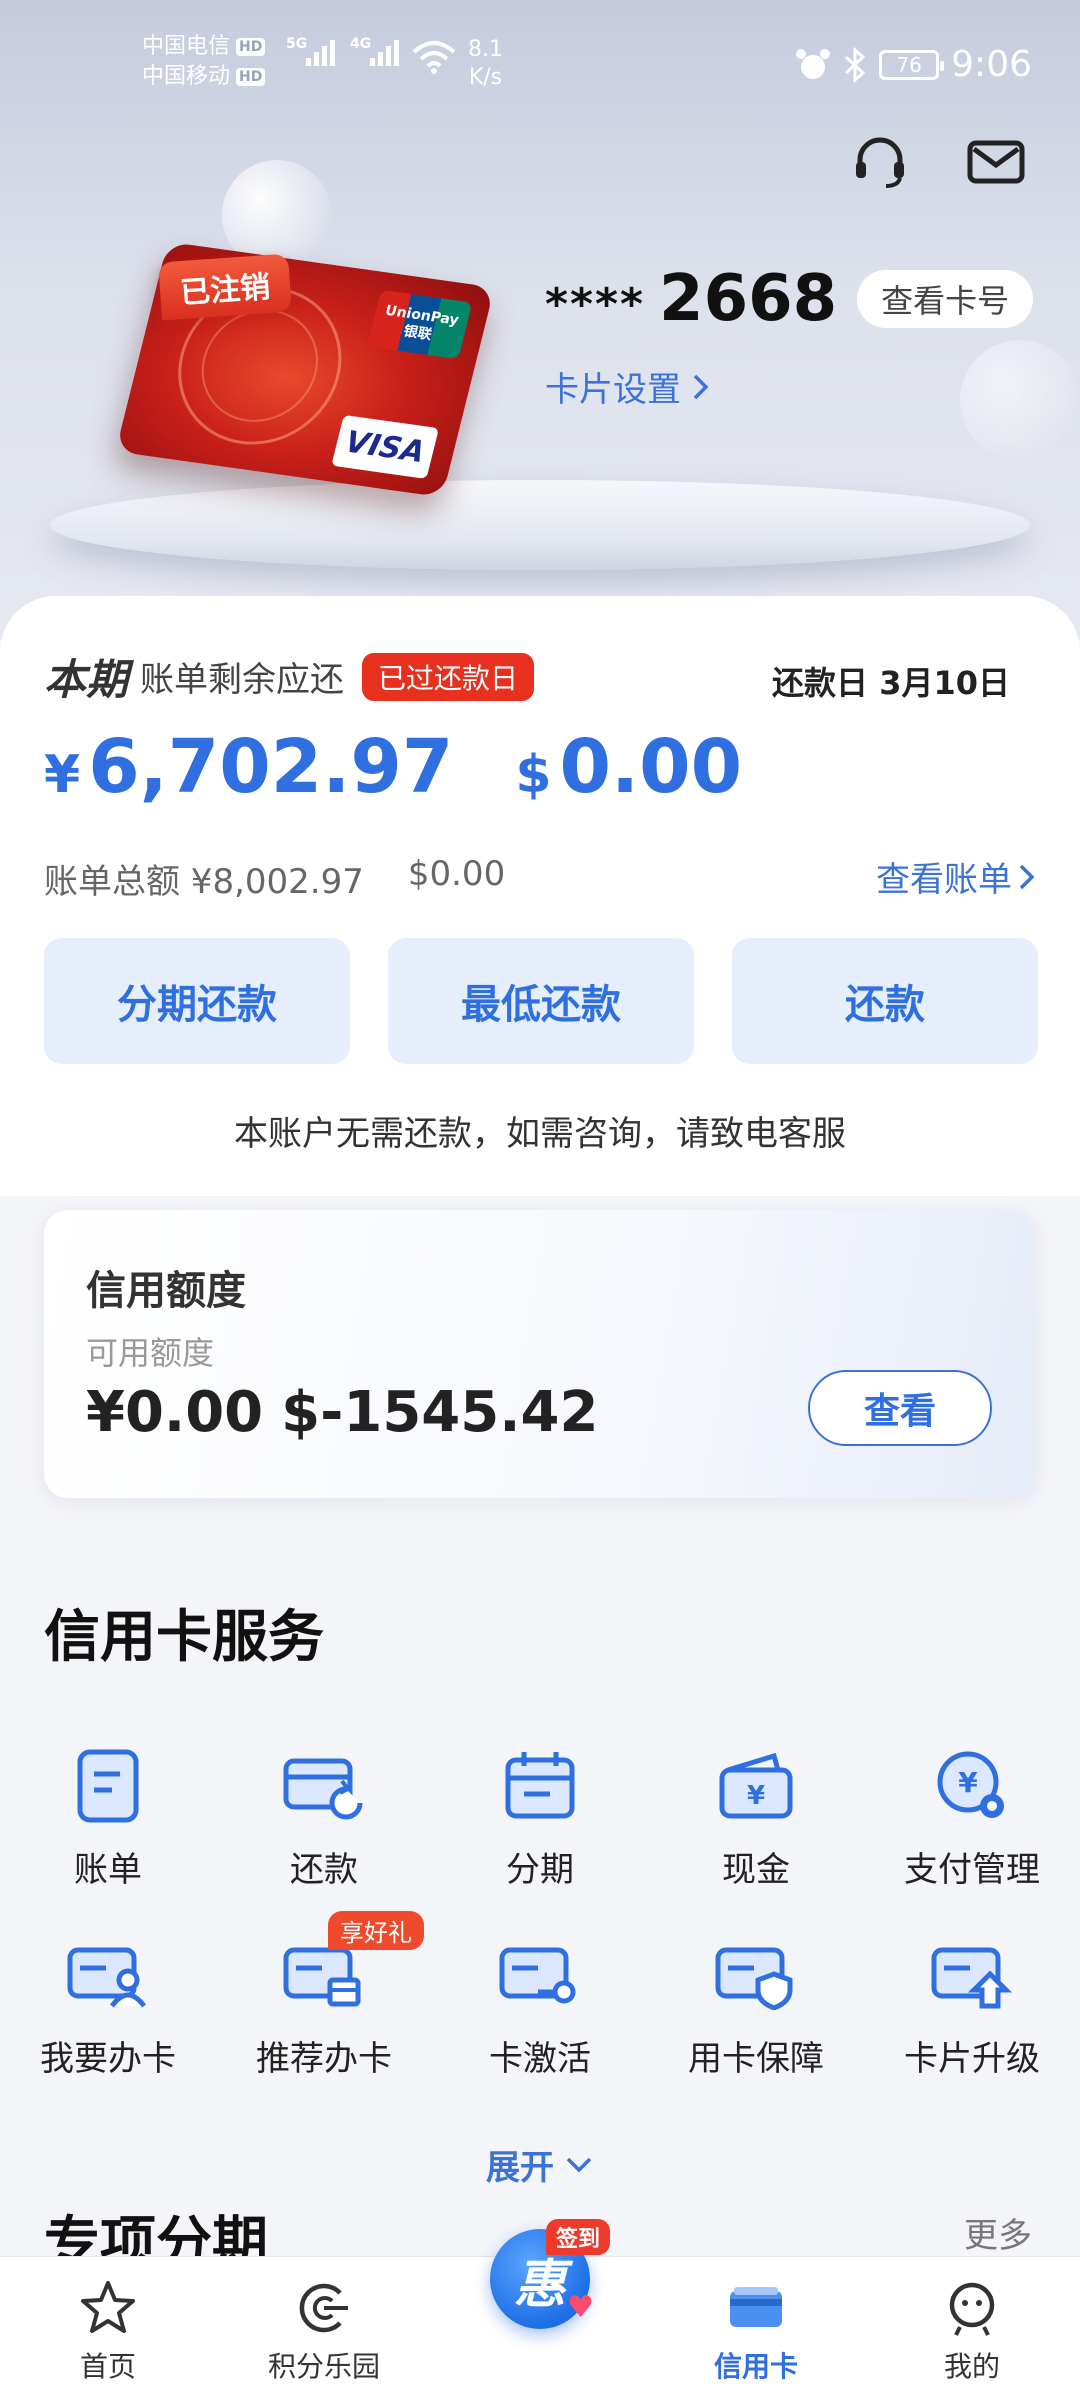 The height and width of the screenshot is (2400, 1080). What do you see at coordinates (756, 2307) in the screenshot?
I see `credit-card-icon` at bounding box center [756, 2307].